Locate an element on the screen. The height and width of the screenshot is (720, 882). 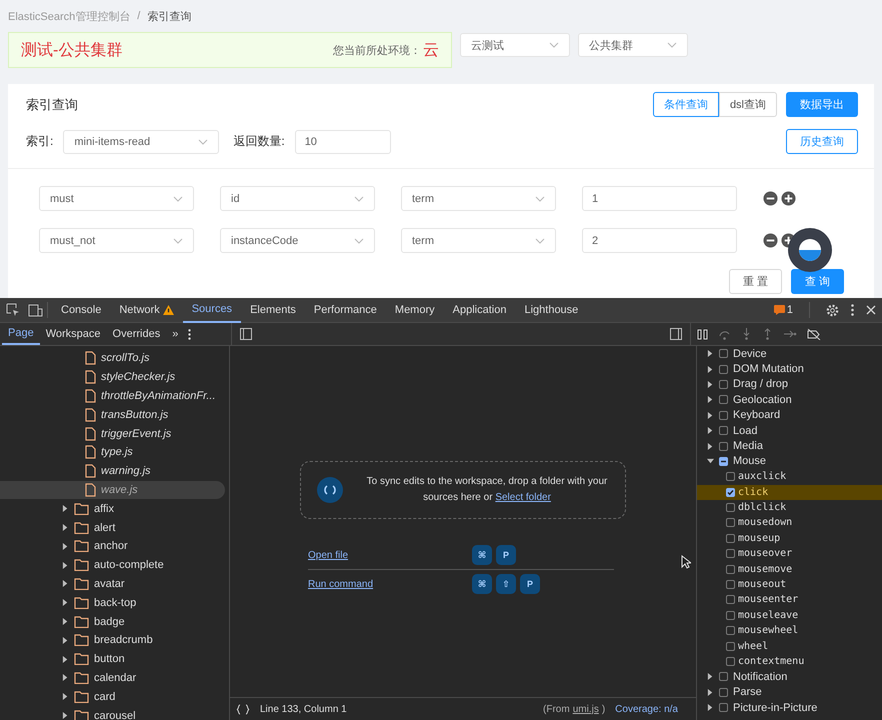
more-tabs-button: » is located at coordinates (175, 334).